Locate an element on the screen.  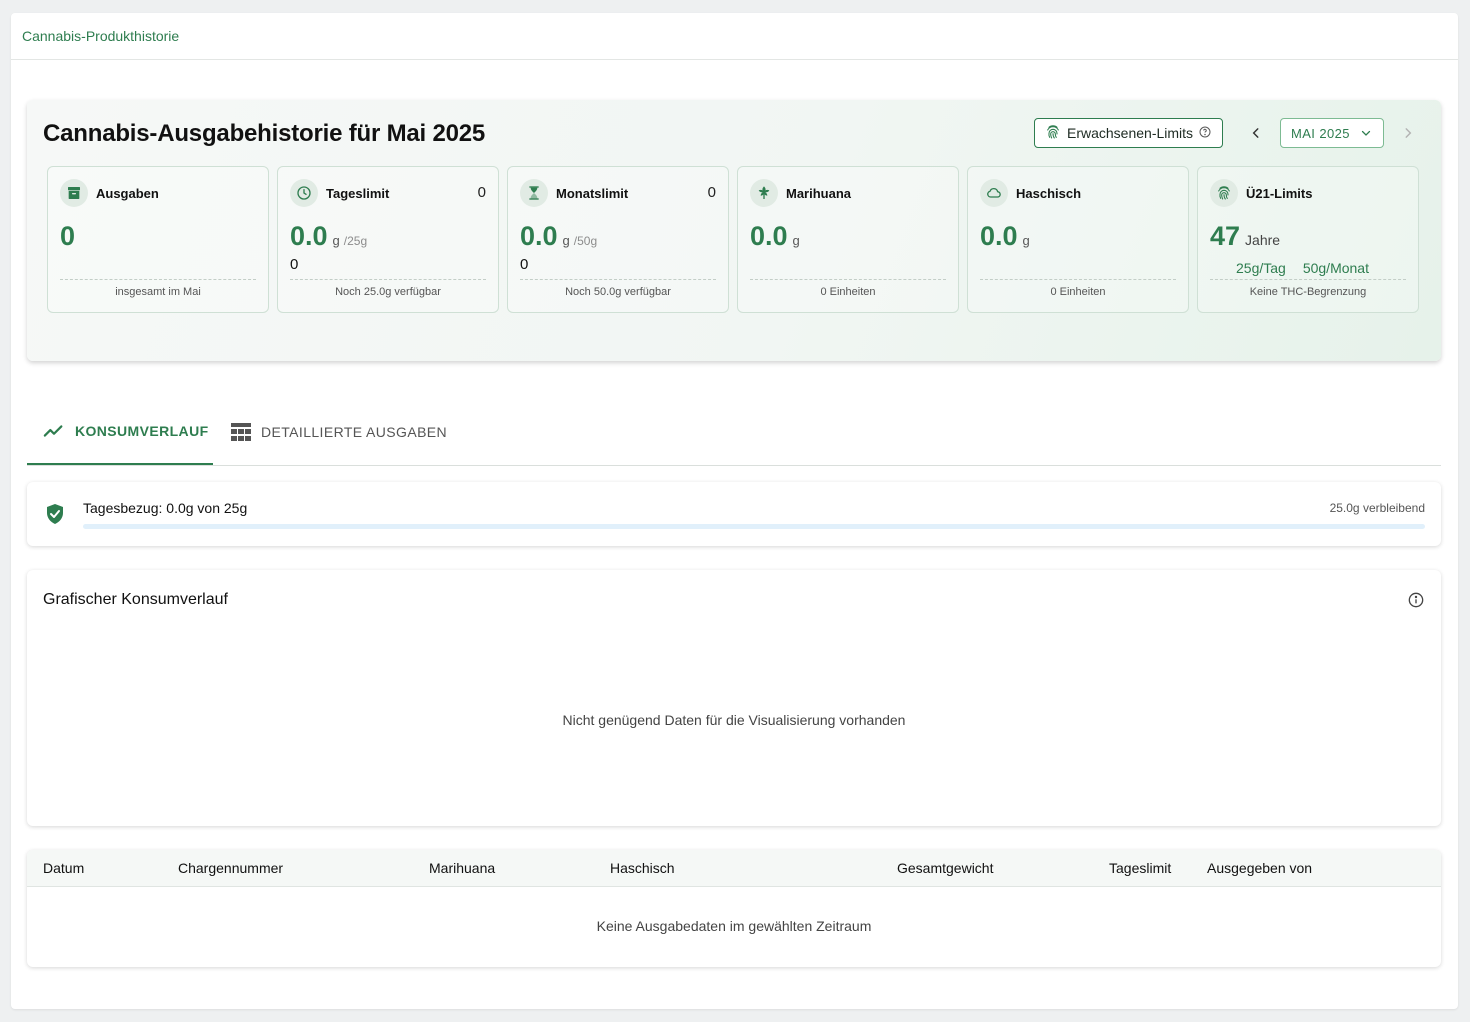
breadcrumb: Cannabis-Produkthistorie is located at coordinates (100, 36).